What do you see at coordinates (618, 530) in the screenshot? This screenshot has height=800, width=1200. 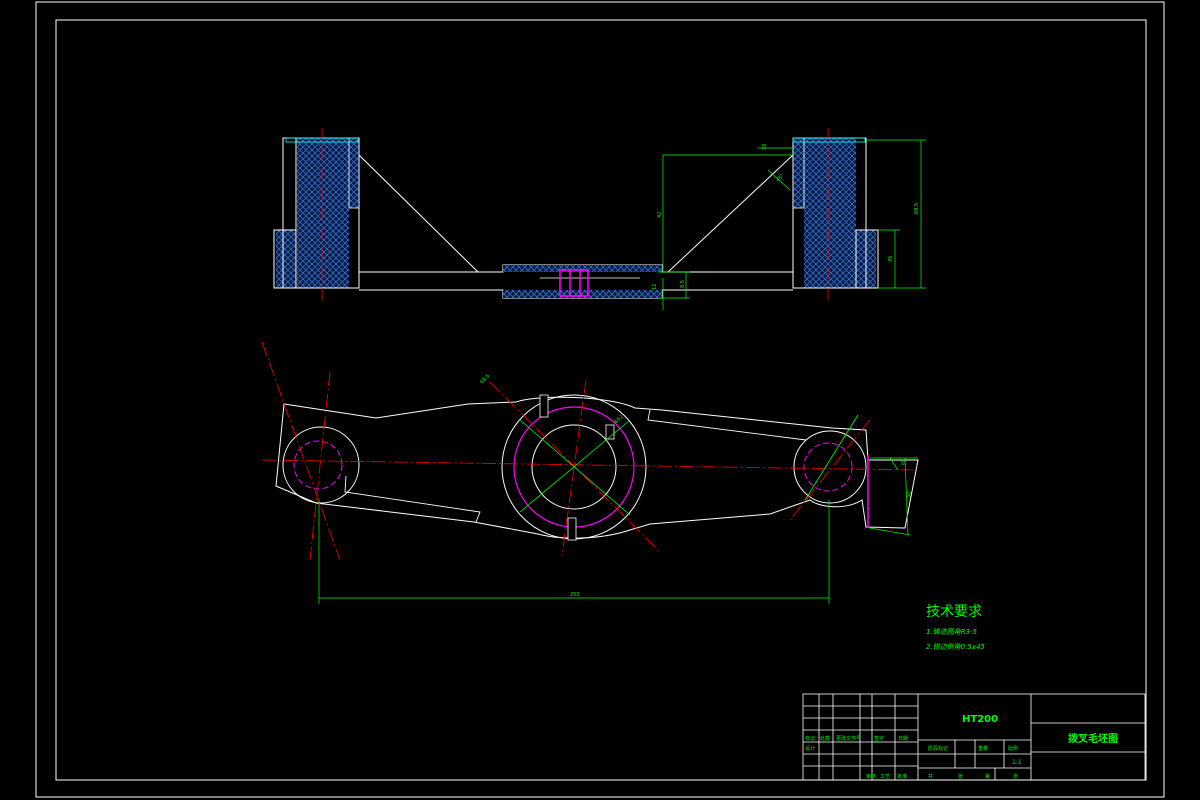 I see `plan-dimensions` at bounding box center [618, 530].